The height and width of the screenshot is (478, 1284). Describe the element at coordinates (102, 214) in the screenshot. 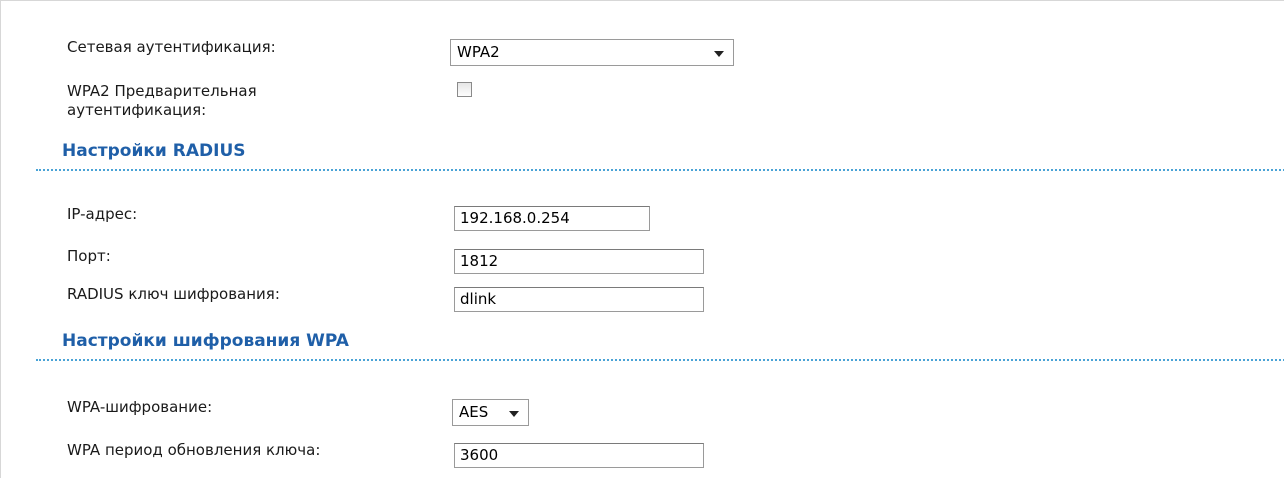

I see `radius-ip-label: IP-адрес:` at that location.